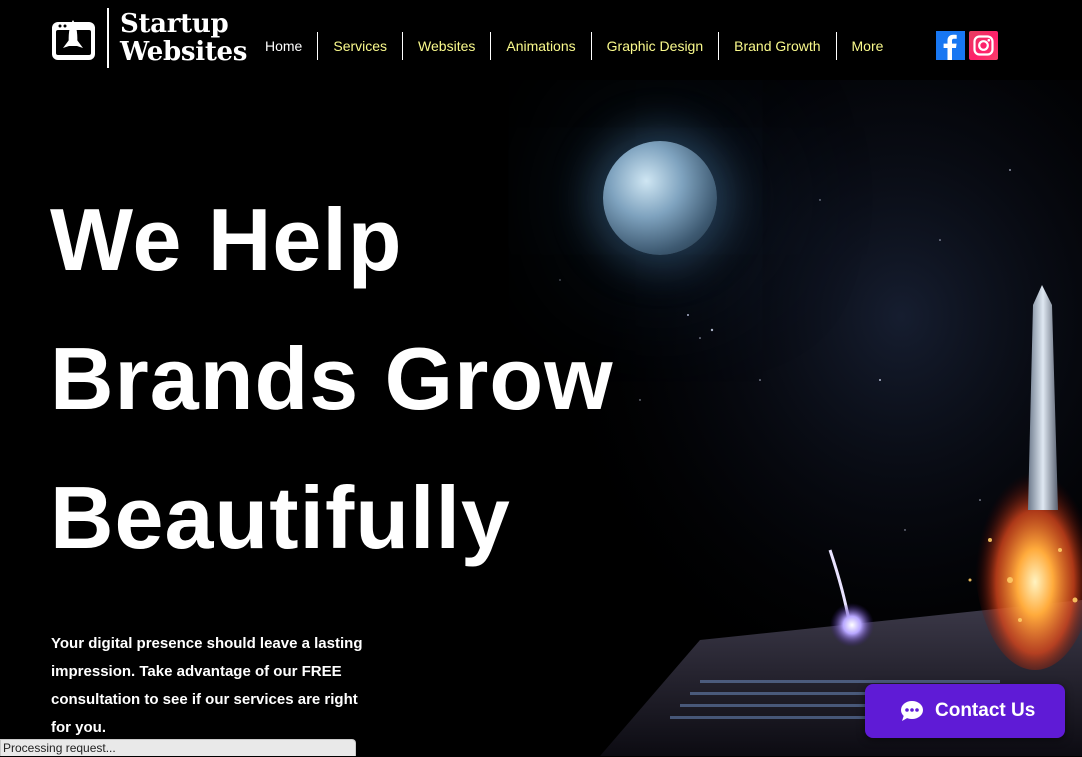  What do you see at coordinates (184, 52) in the screenshot?
I see `brand-name-line2: Websites` at bounding box center [184, 52].